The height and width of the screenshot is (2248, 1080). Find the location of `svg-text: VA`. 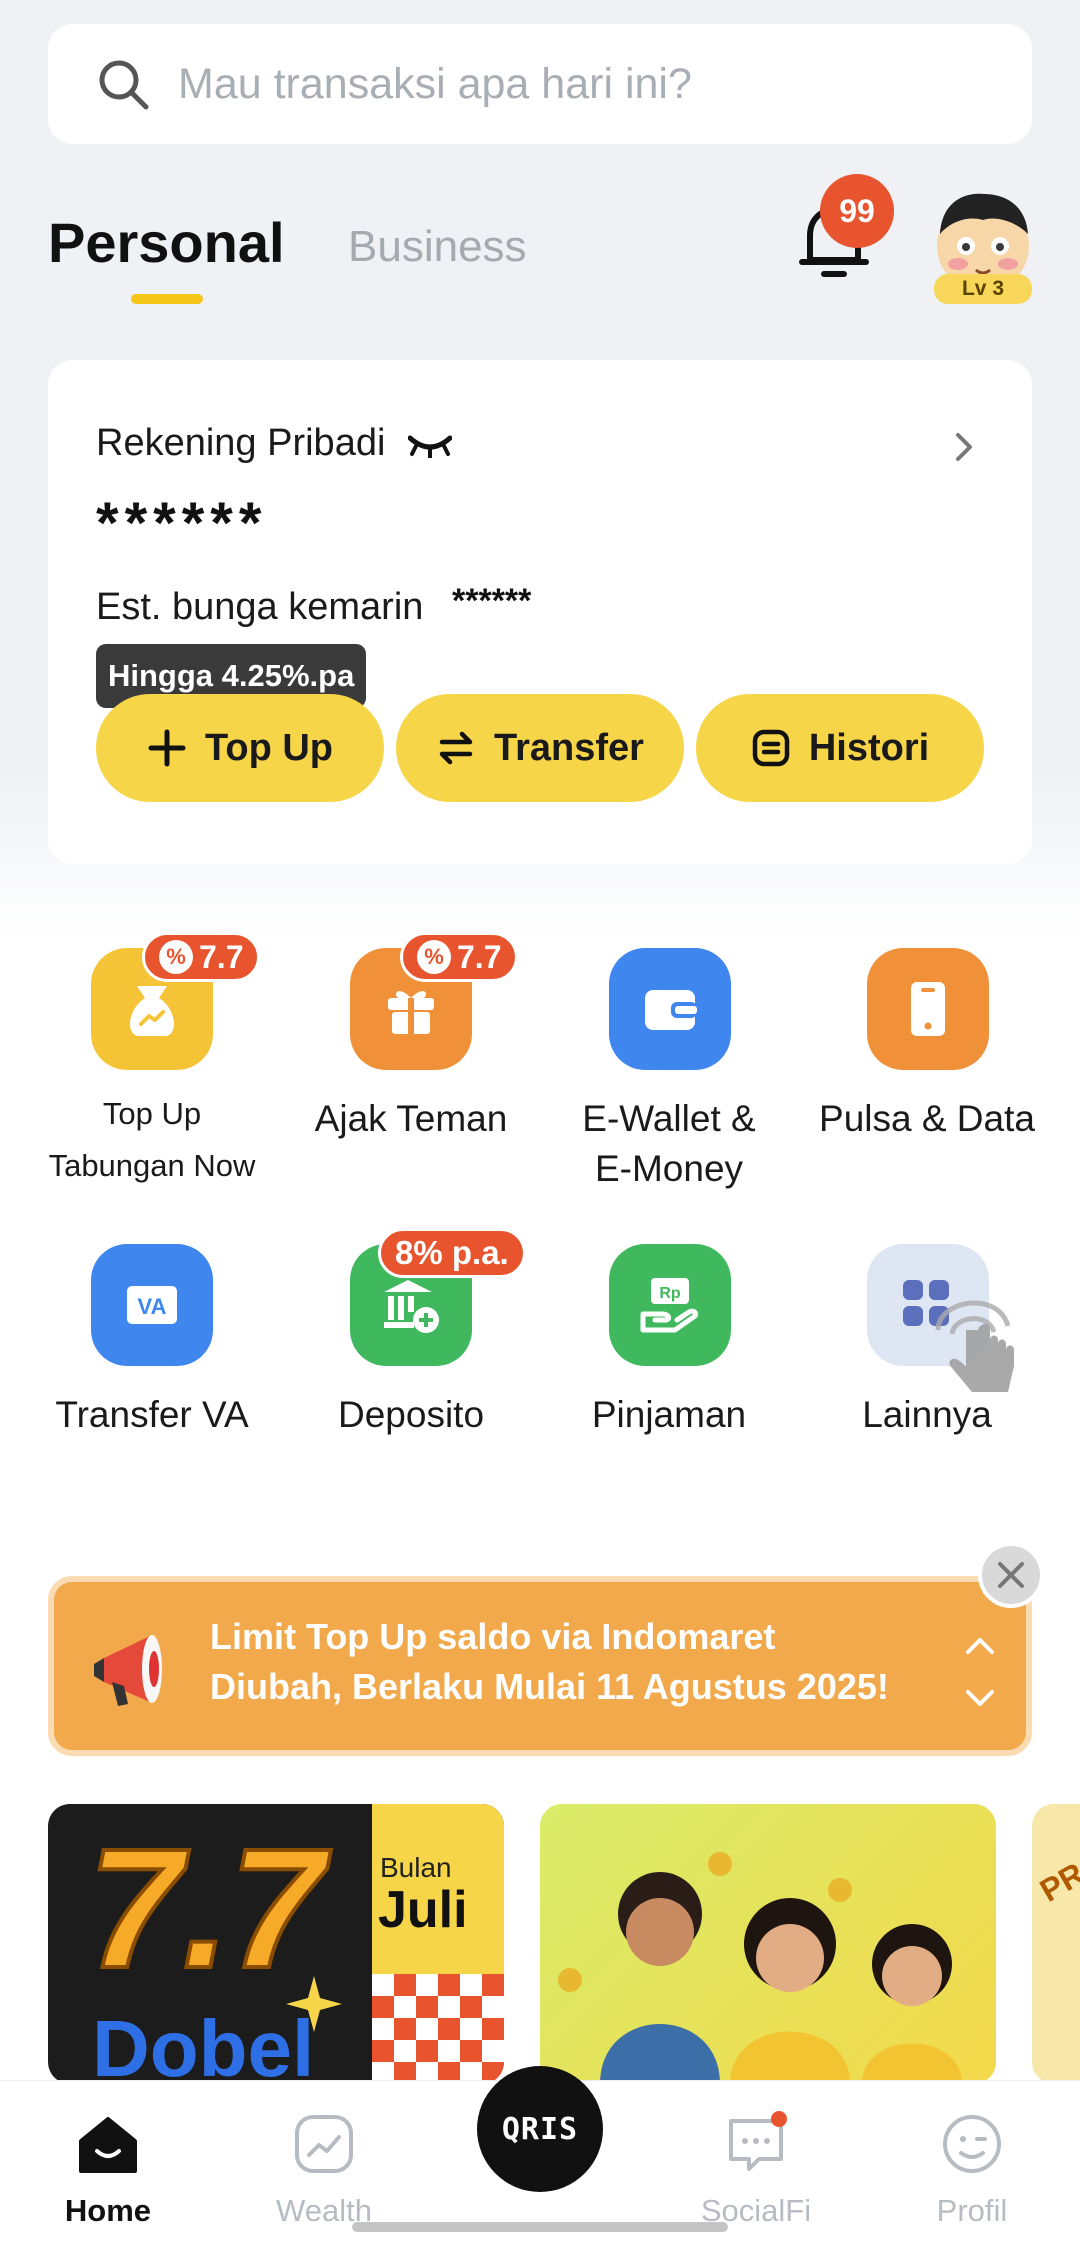

svg-text: VA is located at coordinates (152, 1306).